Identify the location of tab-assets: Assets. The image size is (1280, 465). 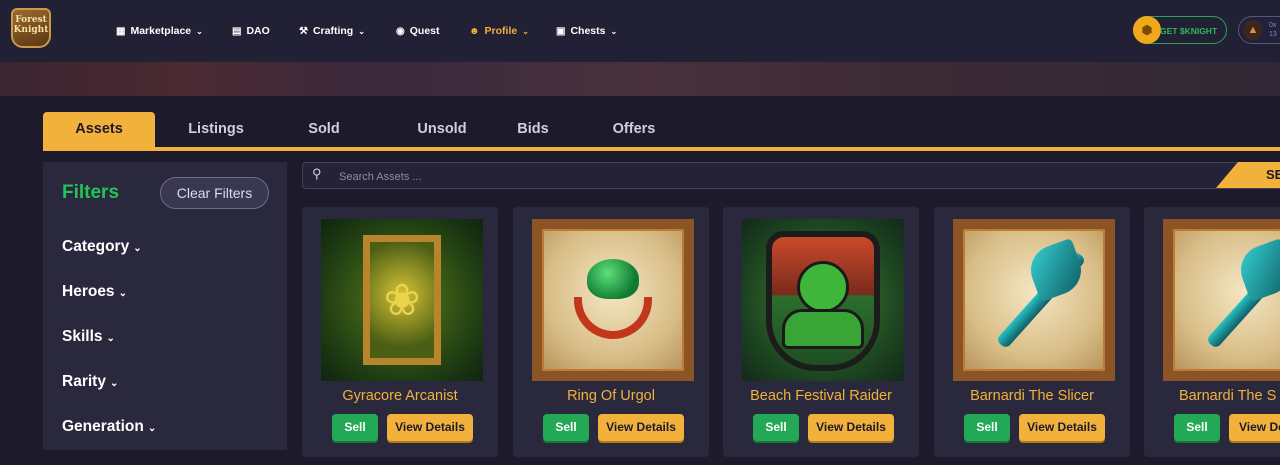
(99, 129).